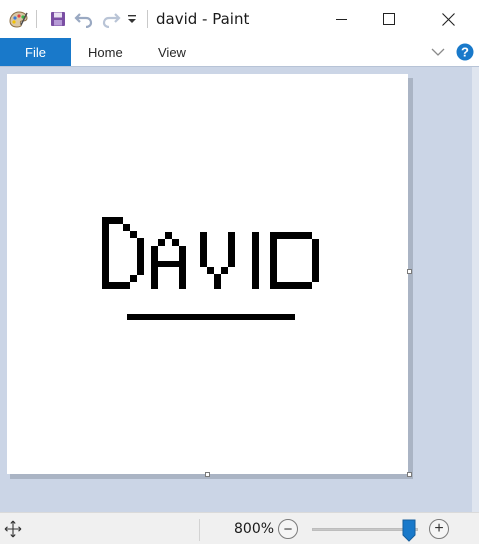 Image resolution: width=479 pixels, height=544 pixels. Describe the element at coordinates (84, 19) in the screenshot. I see `undo-icon` at that location.